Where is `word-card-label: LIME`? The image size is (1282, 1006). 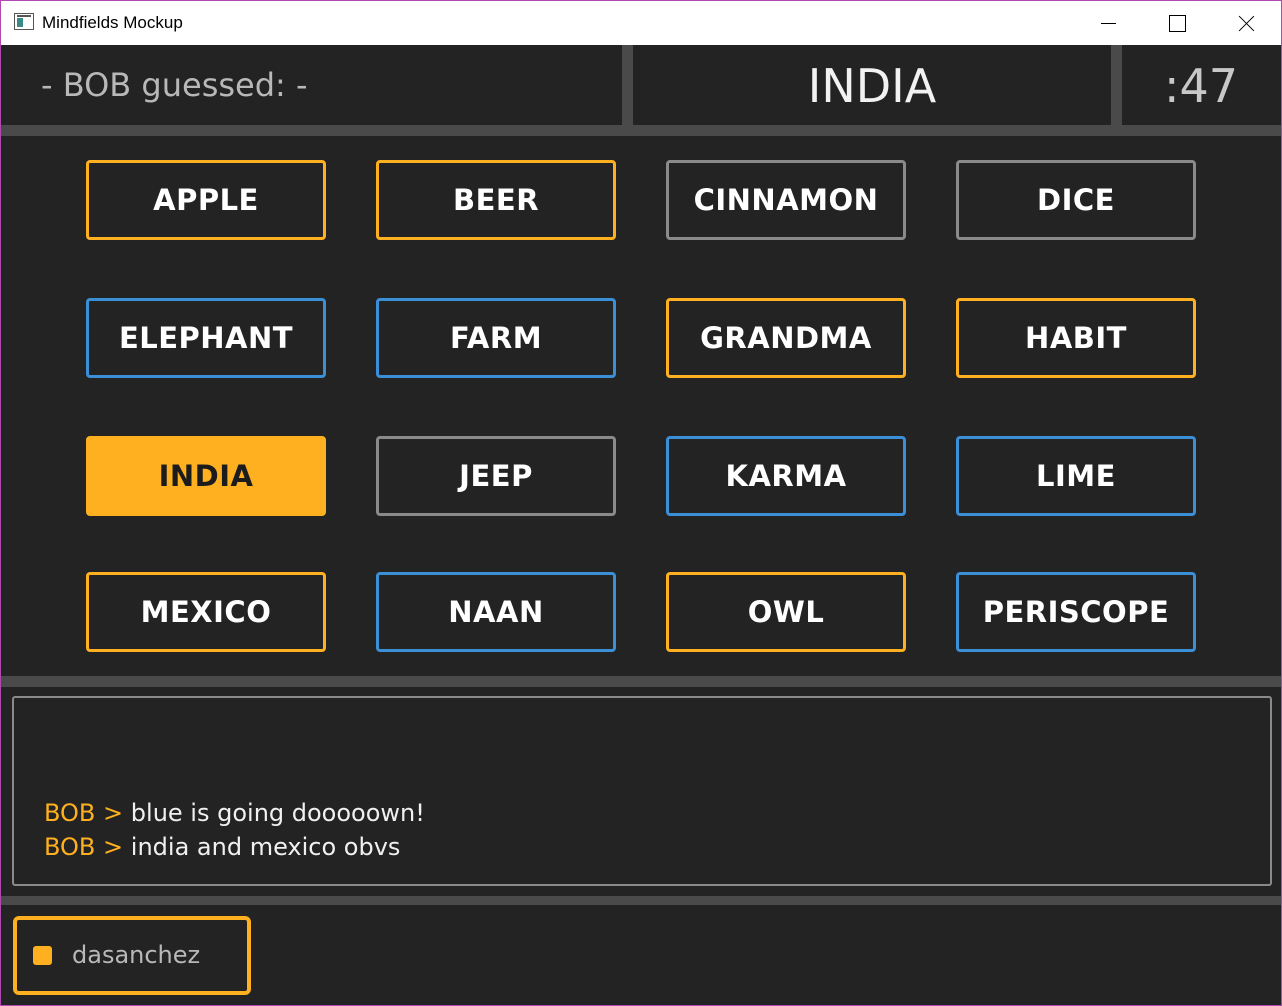 word-card-label: LIME is located at coordinates (1076, 476).